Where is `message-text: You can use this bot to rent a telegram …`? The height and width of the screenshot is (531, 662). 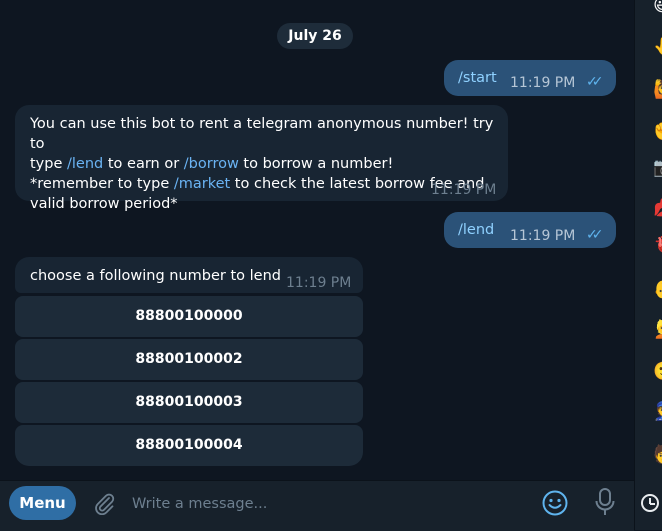
message-text: You can use this bot to rent a telegram … is located at coordinates (265, 164).